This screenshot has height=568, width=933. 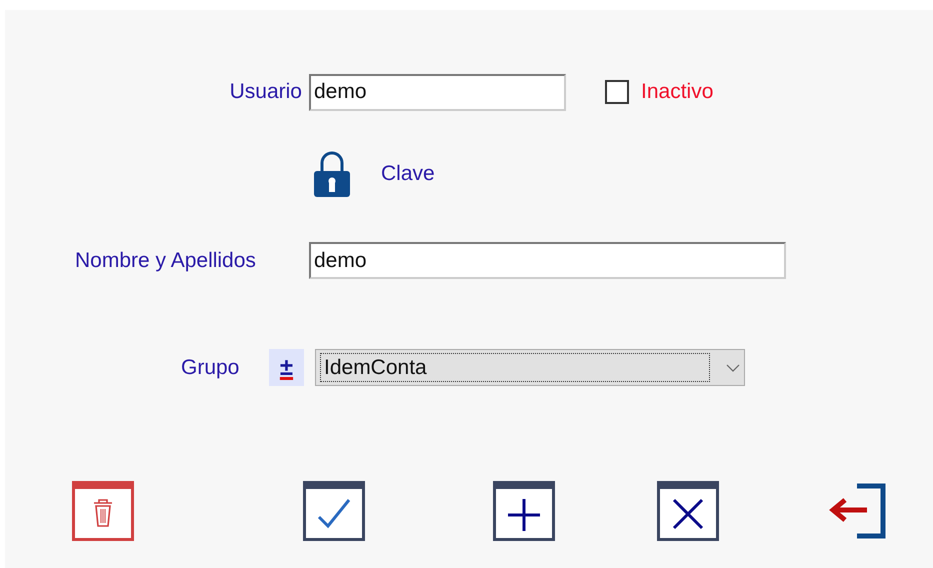 What do you see at coordinates (210, 368) in the screenshot?
I see `group-label: Grupo` at bounding box center [210, 368].